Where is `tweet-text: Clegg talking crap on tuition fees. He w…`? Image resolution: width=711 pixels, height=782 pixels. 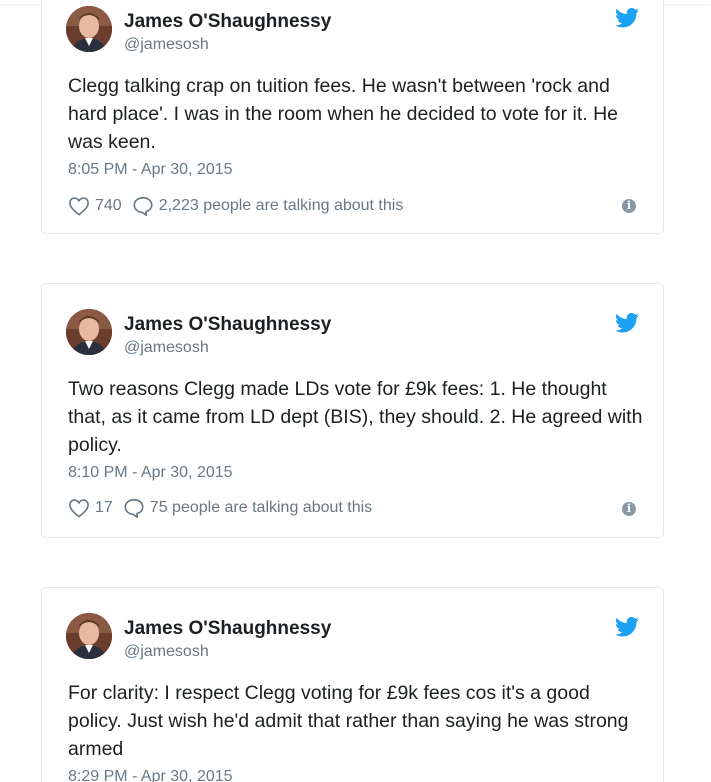 tweet-text: Clegg talking crap on tuition fees. He w… is located at coordinates (343, 114).